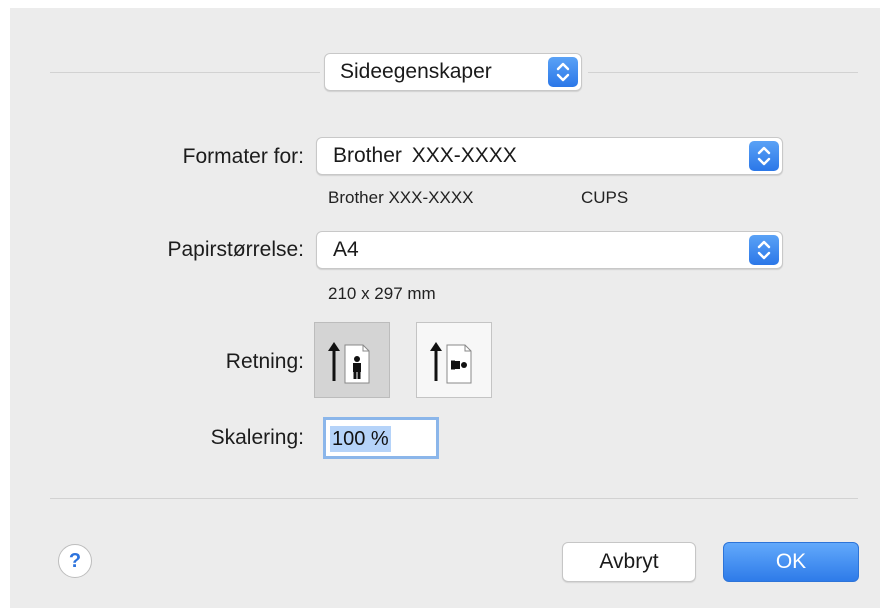  Describe the element at coordinates (185, 72) in the screenshot. I see `top-separator-left` at that location.